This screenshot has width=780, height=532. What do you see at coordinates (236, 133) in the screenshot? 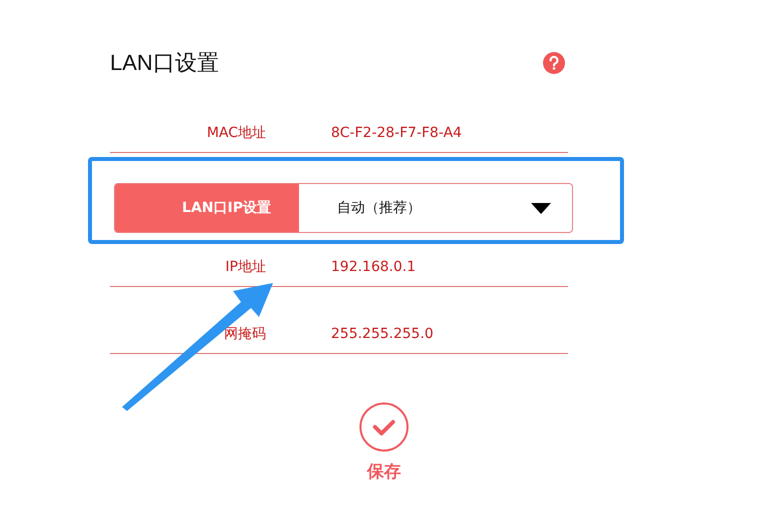
I see `field-label: MAC地址` at bounding box center [236, 133].